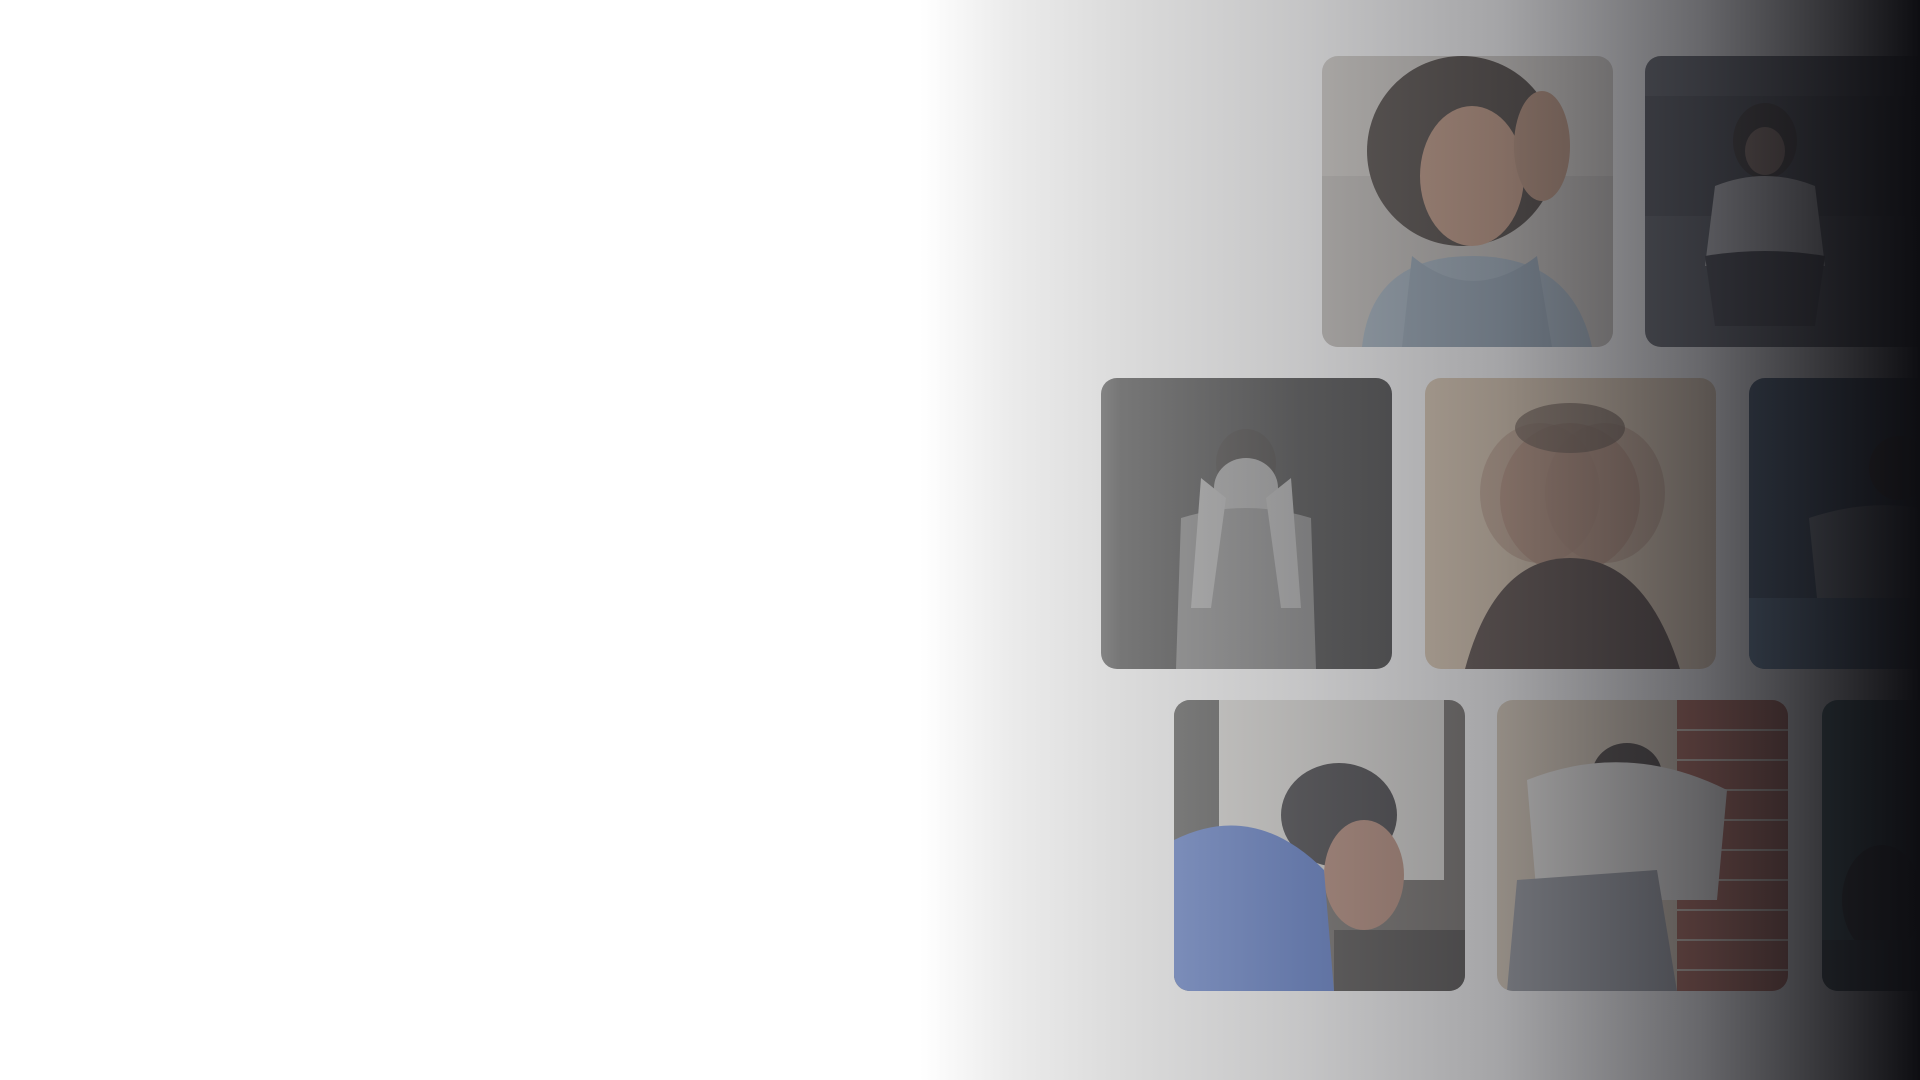 The height and width of the screenshot is (1080, 1920). I want to click on man-blurred-image, so click(1570, 523).